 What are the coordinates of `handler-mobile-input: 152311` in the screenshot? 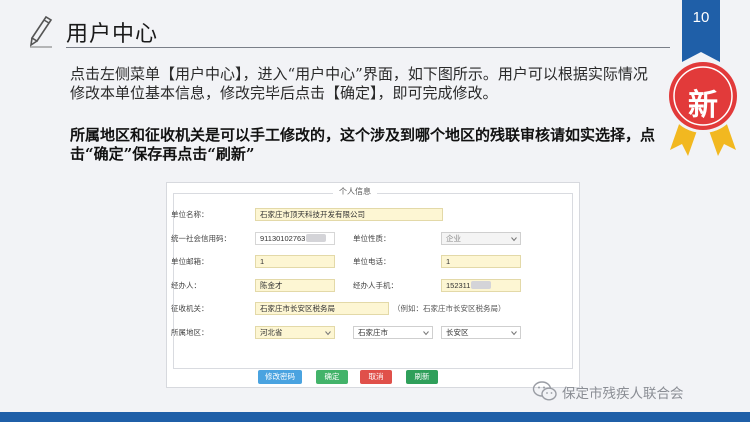 It's located at (481, 285).